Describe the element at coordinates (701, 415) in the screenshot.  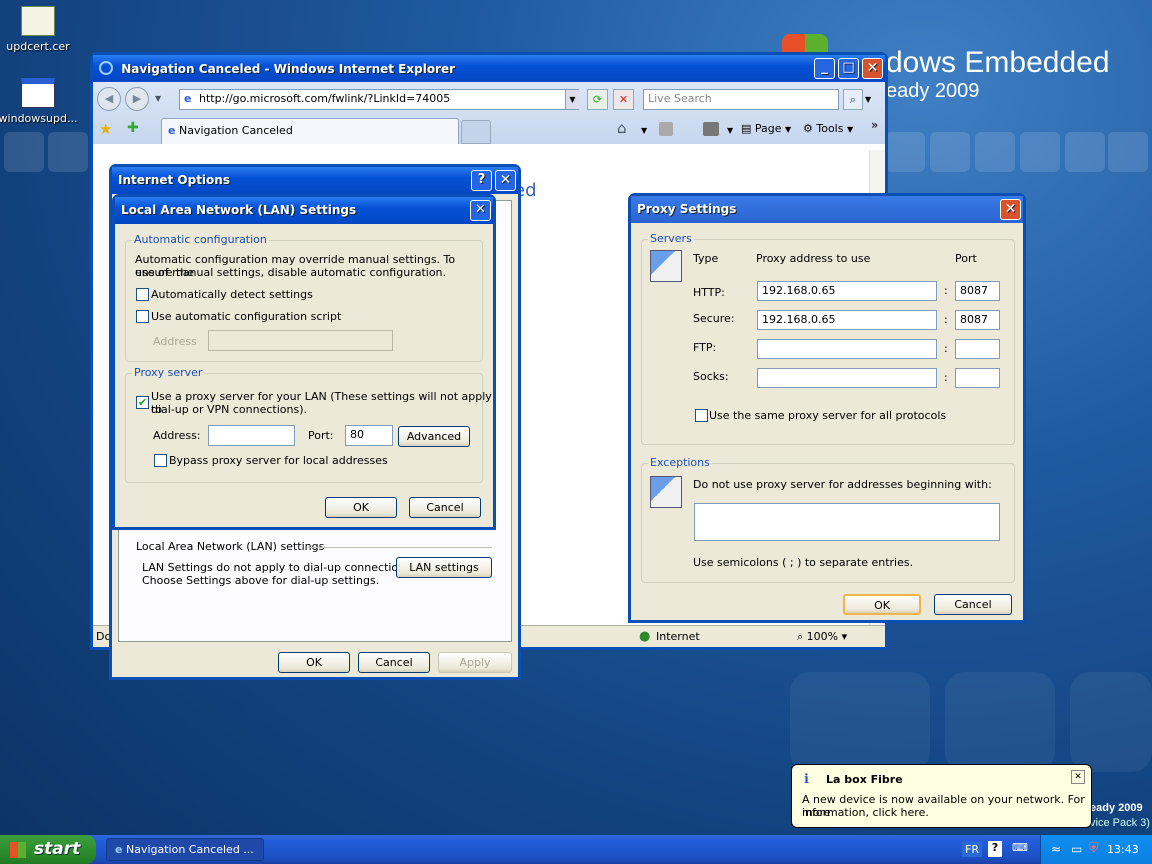
I see `same-proxy-checkbox` at that location.